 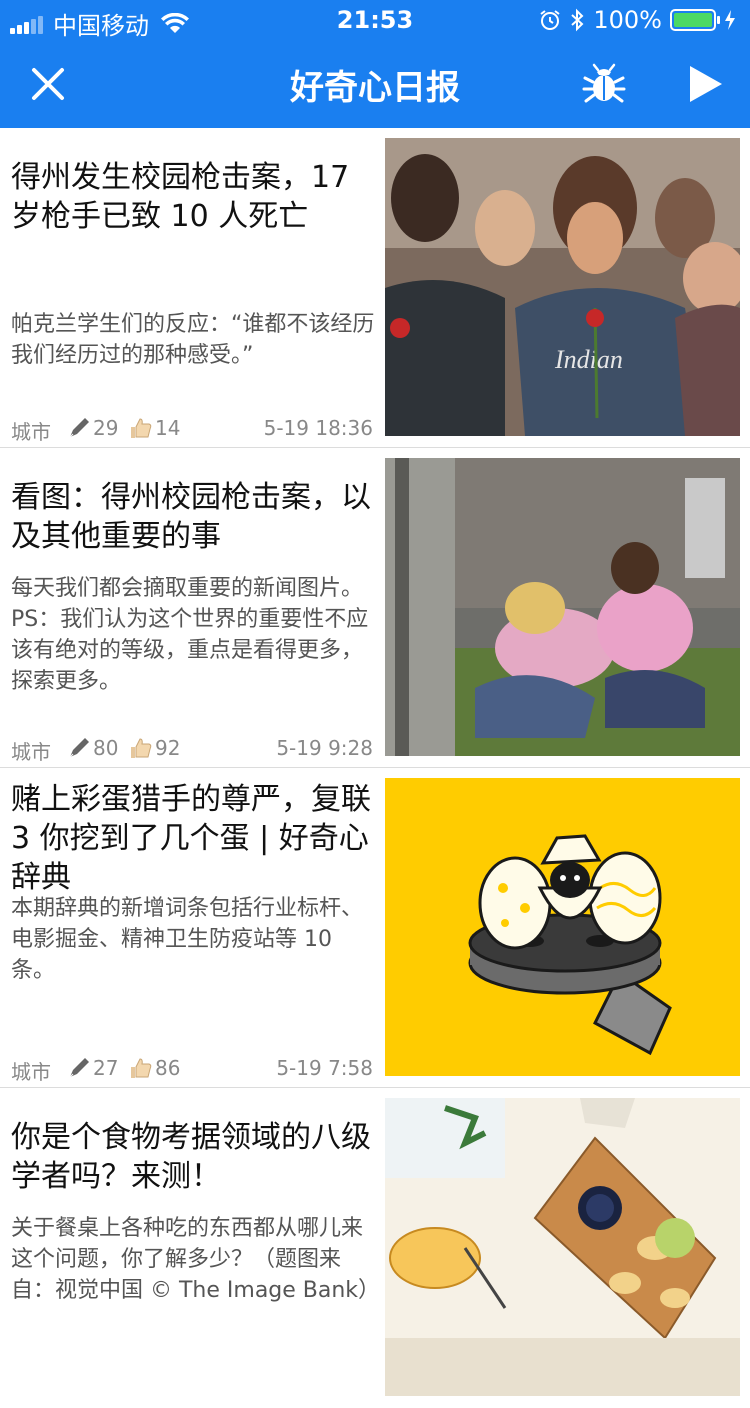 What do you see at coordinates (191, 517) in the screenshot?
I see `article-headline: 看图：得州校园枪击案，以及其他重要的事` at bounding box center [191, 517].